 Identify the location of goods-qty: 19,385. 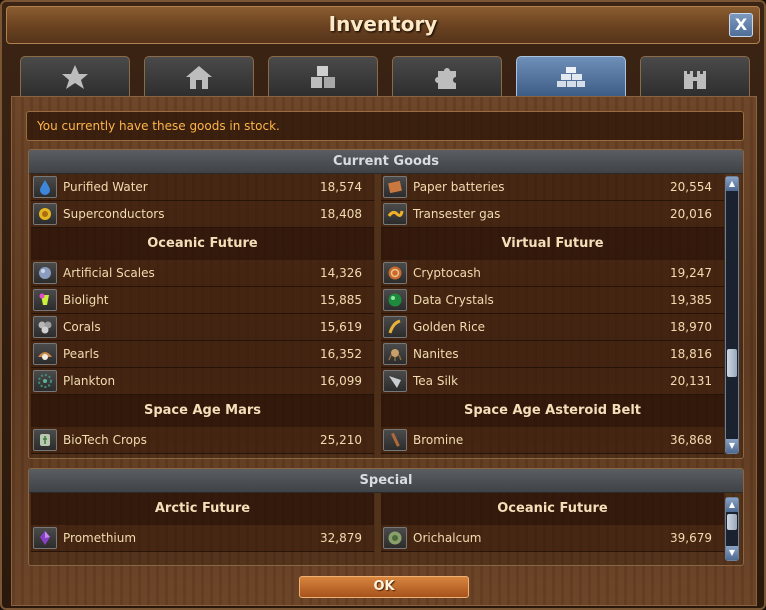
(691, 300).